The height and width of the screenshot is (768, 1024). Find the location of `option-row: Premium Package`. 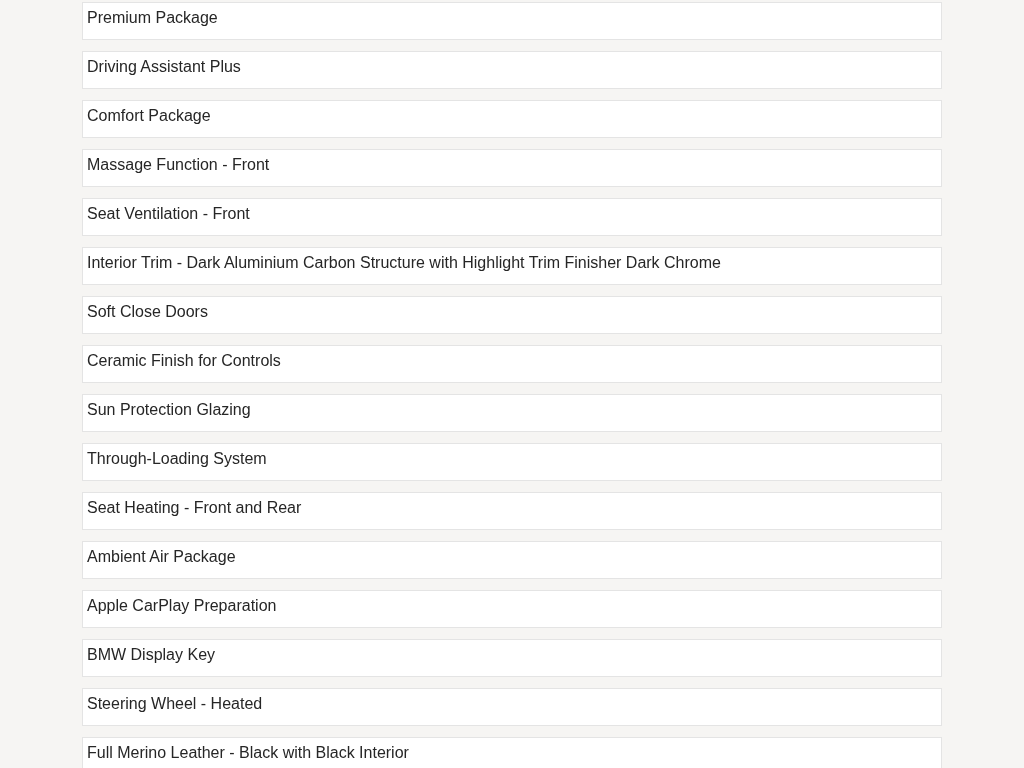

option-row: Premium Package is located at coordinates (512, 21).